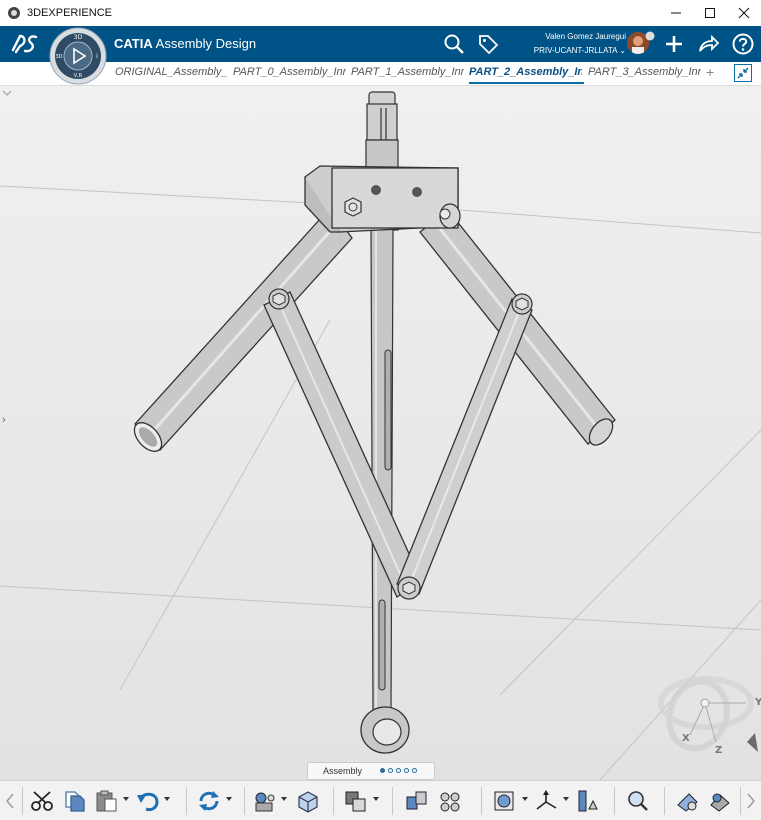 The image size is (761, 820). I want to click on collab-space-label: PRIV-UCANT-JRLLATA, so click(575, 50).